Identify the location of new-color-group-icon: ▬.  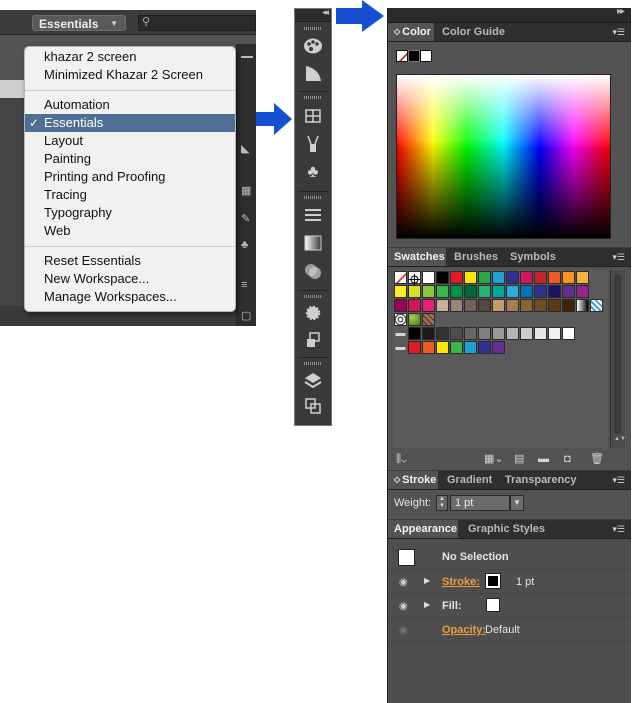
(543, 459).